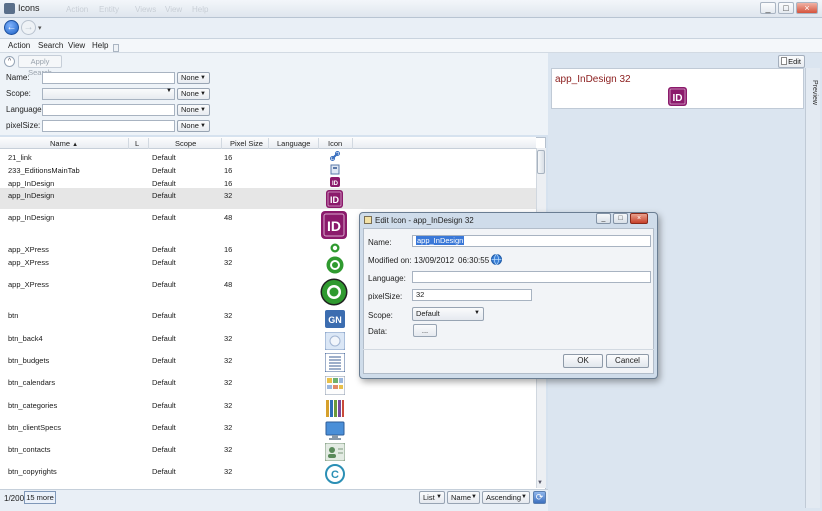  Describe the element at coordinates (541, 162) in the screenshot. I see `list-scrollbar-thumb` at that location.